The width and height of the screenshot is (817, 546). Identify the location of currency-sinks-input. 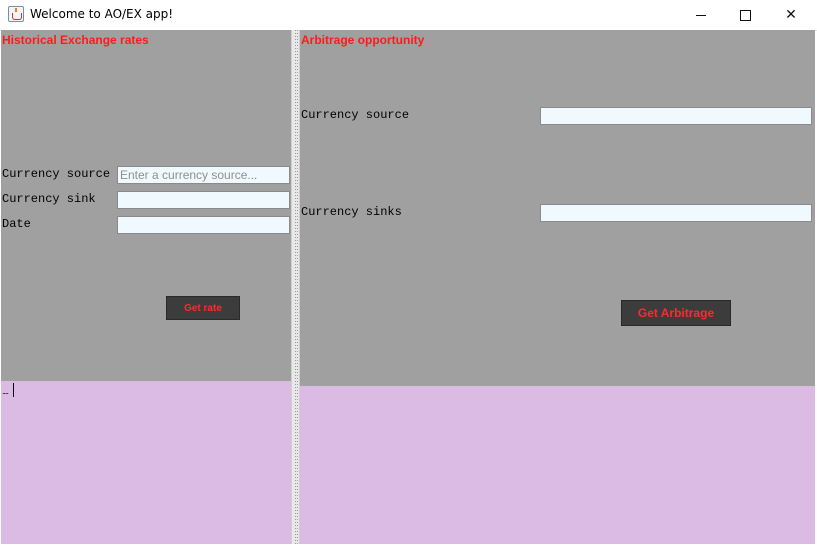
(676, 213).